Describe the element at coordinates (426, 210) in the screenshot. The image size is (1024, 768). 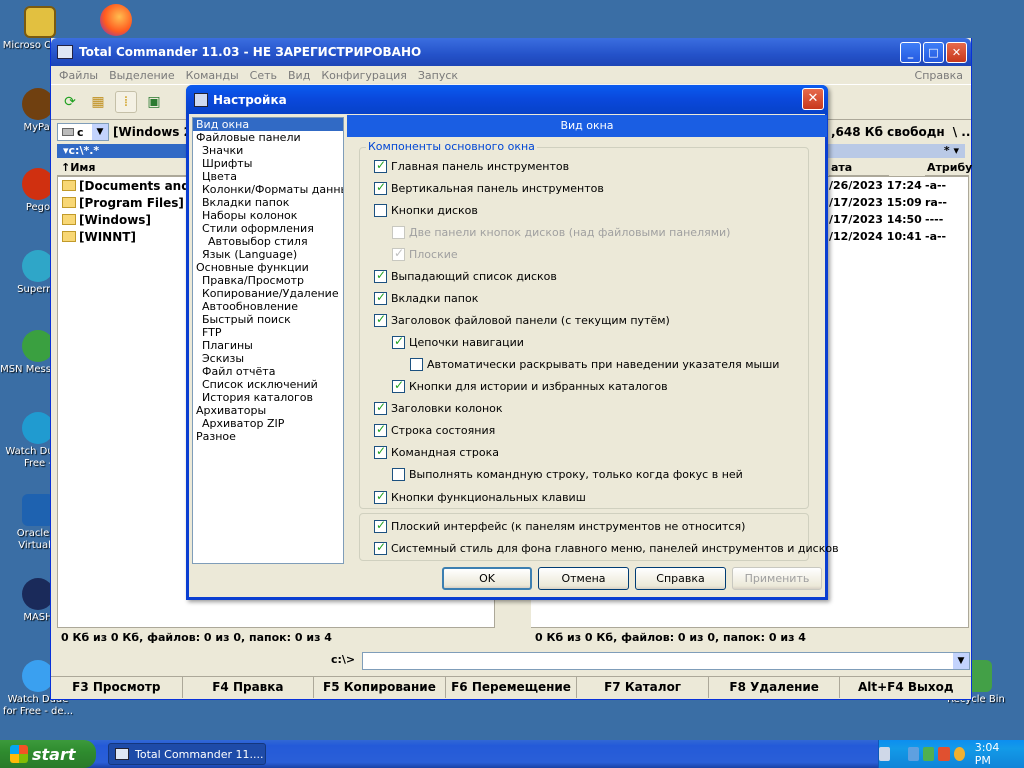
I see `option-checkbox: Кнопки дисков` at that location.